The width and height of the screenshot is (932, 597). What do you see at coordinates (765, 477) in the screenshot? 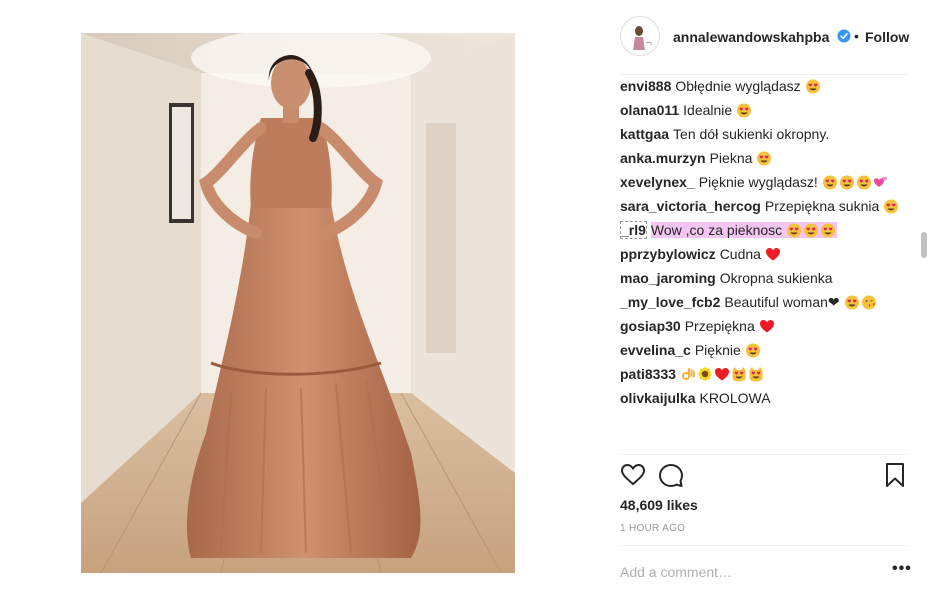
I see `post-actions` at bounding box center [765, 477].